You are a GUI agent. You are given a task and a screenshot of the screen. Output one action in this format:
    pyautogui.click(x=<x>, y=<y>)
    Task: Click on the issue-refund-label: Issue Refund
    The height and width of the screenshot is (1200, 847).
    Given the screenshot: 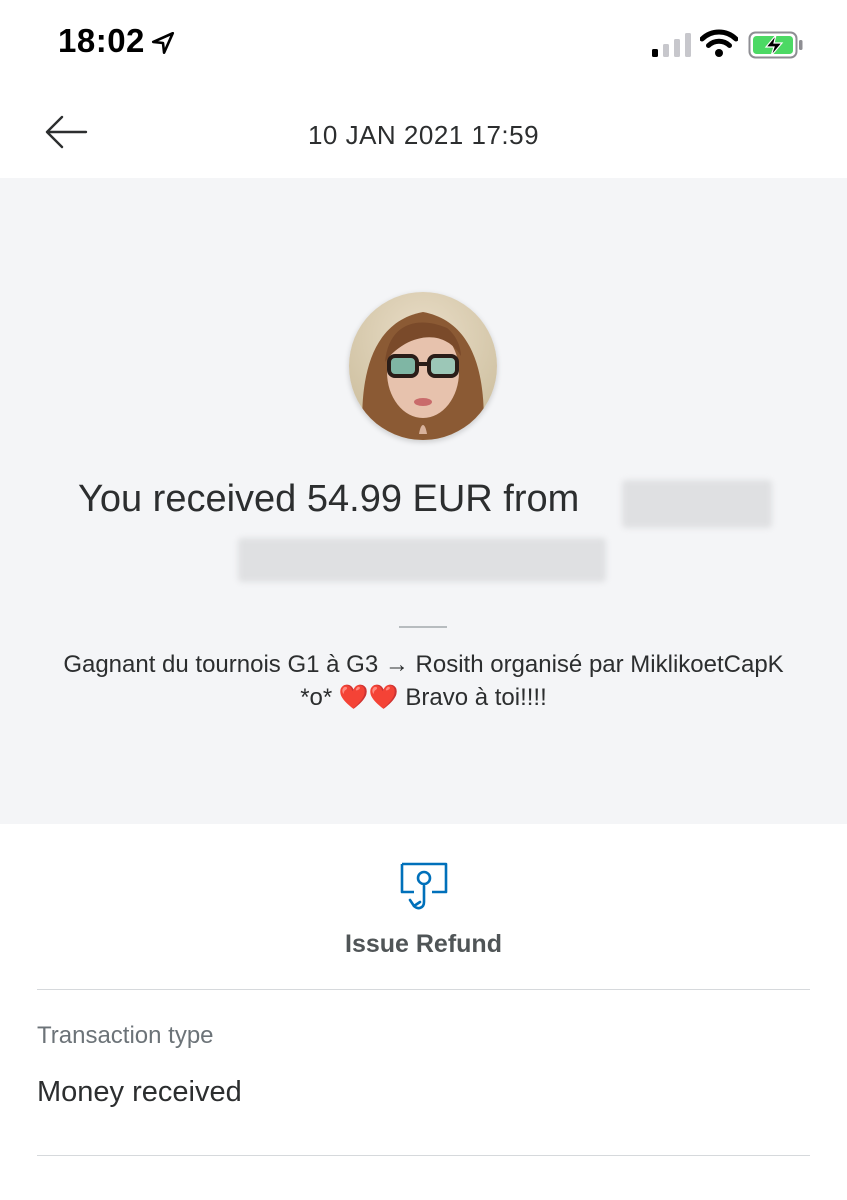 What is the action you would take?
    pyautogui.click(x=423, y=944)
    